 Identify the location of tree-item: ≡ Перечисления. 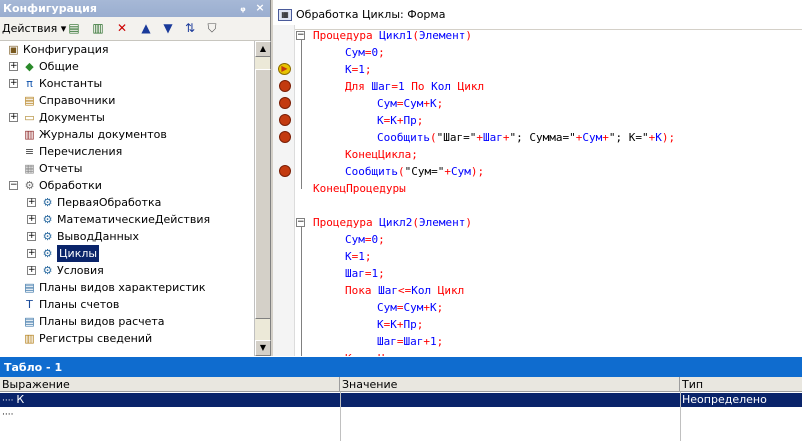
(127, 151).